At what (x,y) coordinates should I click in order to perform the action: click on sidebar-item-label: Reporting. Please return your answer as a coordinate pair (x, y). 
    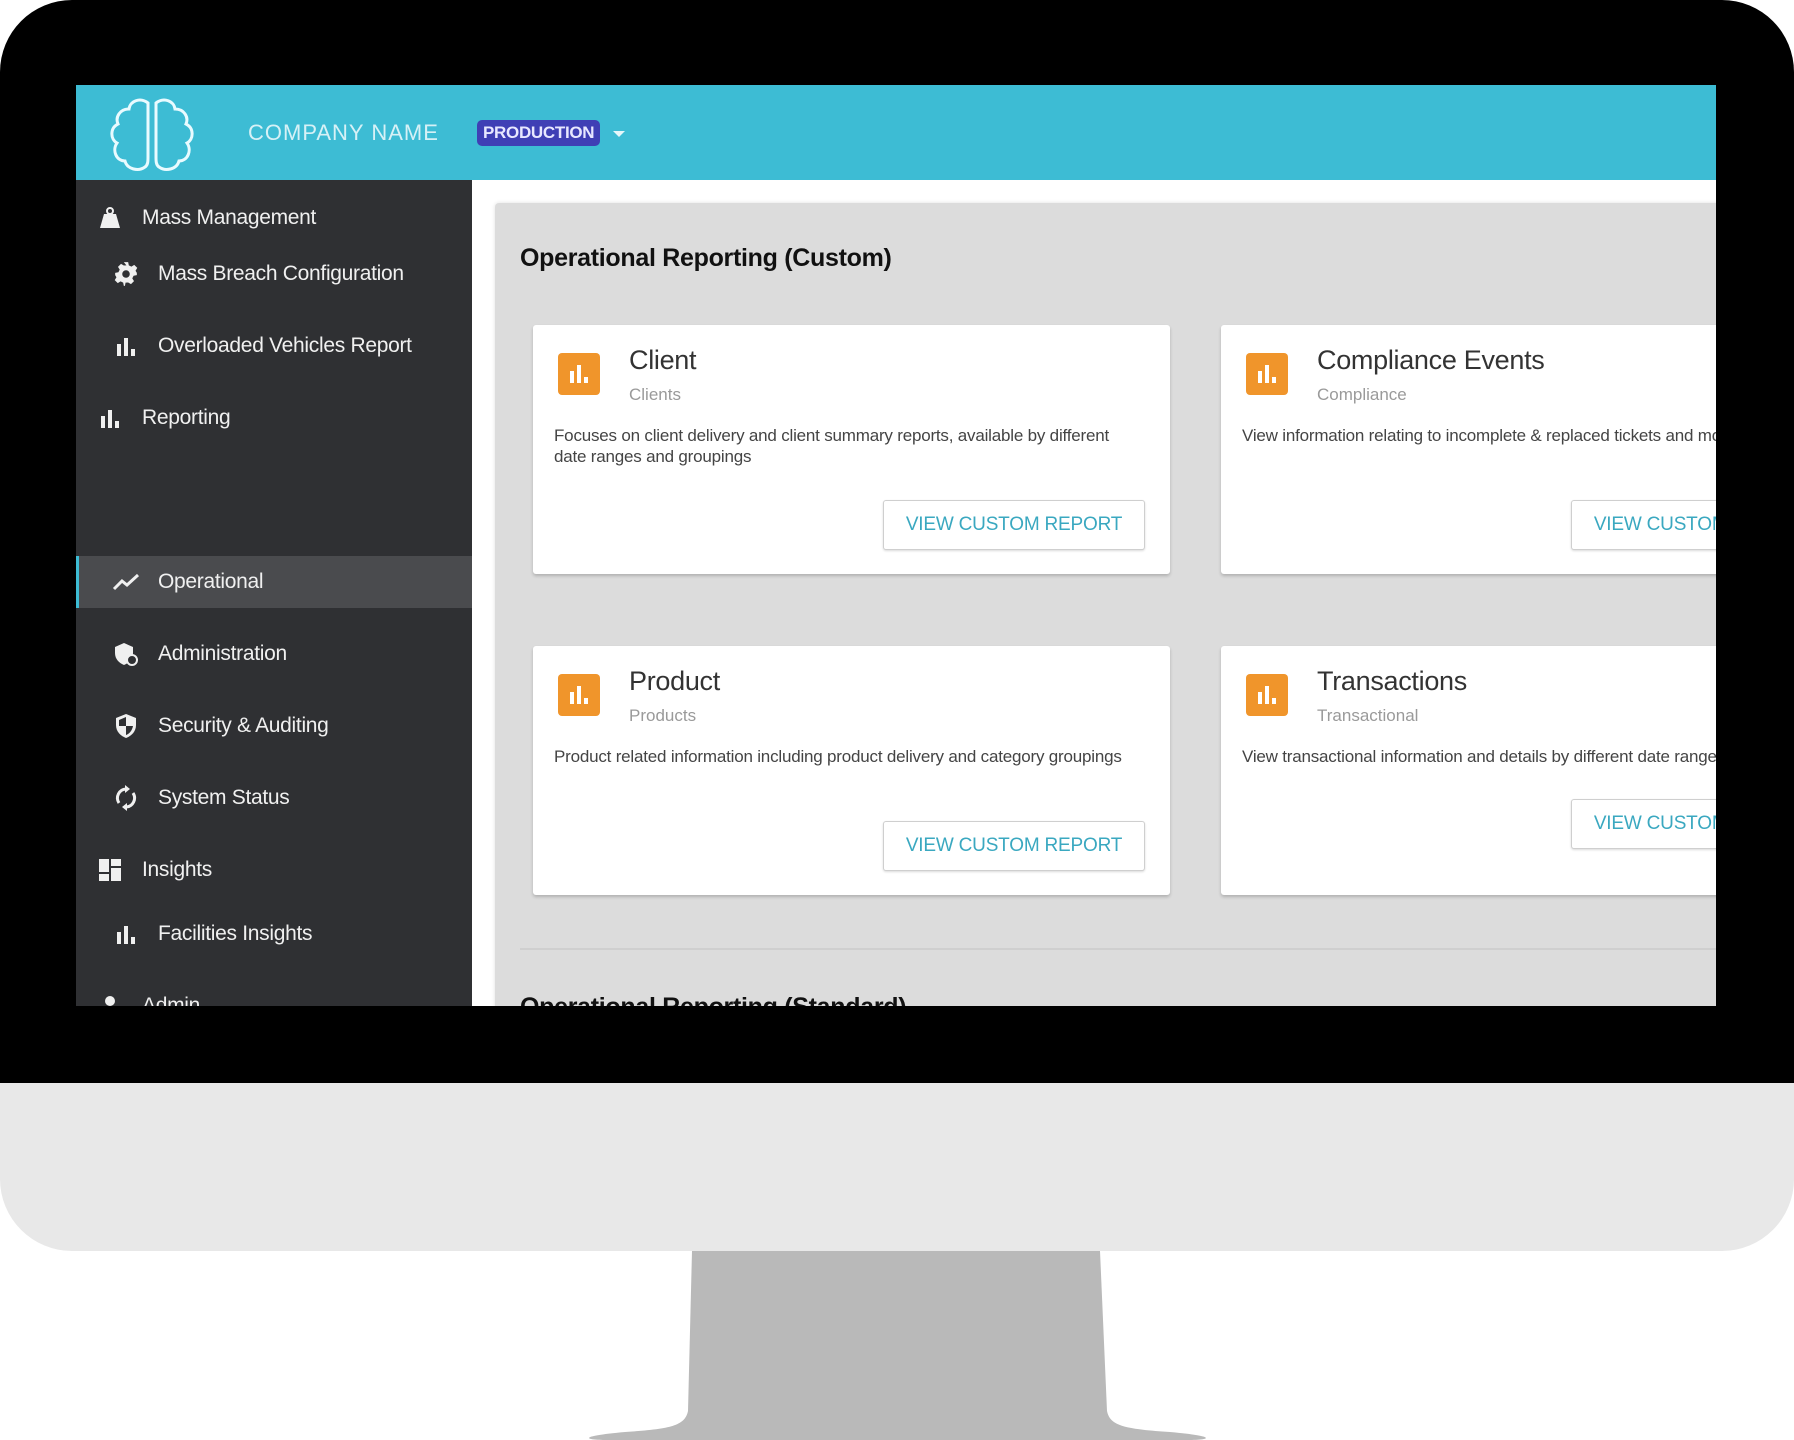
    Looking at the image, I should click on (186, 417).